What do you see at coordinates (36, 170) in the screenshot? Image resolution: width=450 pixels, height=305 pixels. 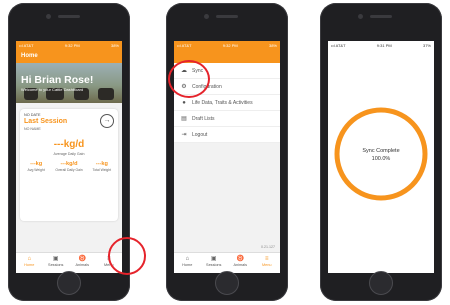 I see `stat-label: Avg Weight` at bounding box center [36, 170].